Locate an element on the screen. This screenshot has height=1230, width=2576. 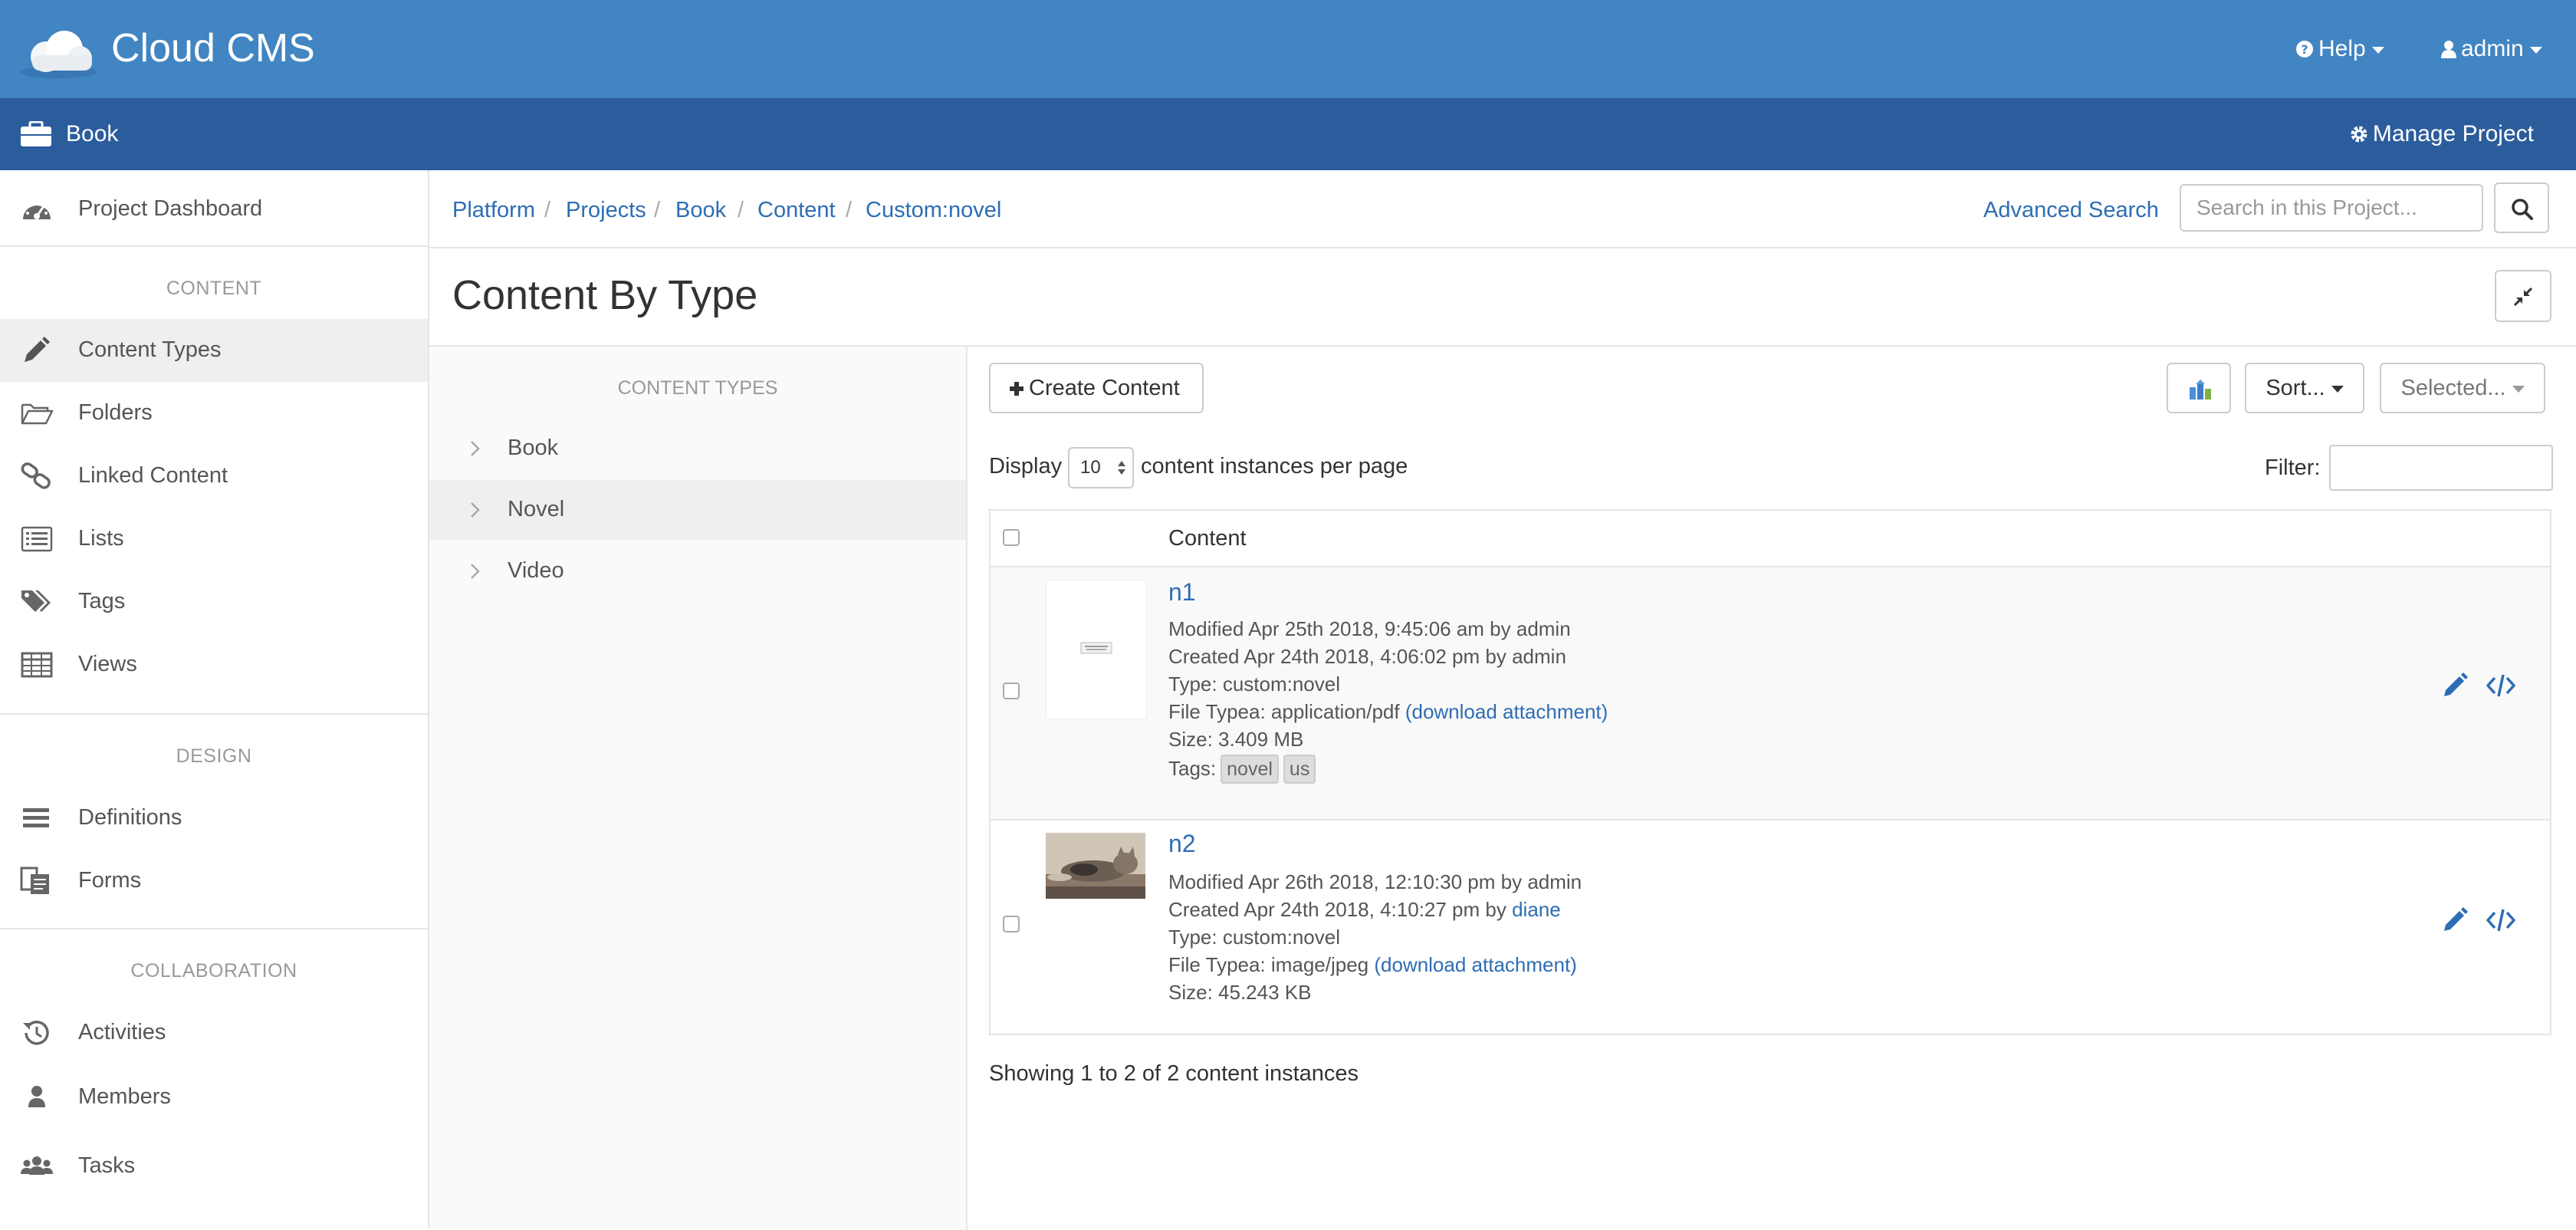
sidebar-label: Forms is located at coordinates (110, 880).